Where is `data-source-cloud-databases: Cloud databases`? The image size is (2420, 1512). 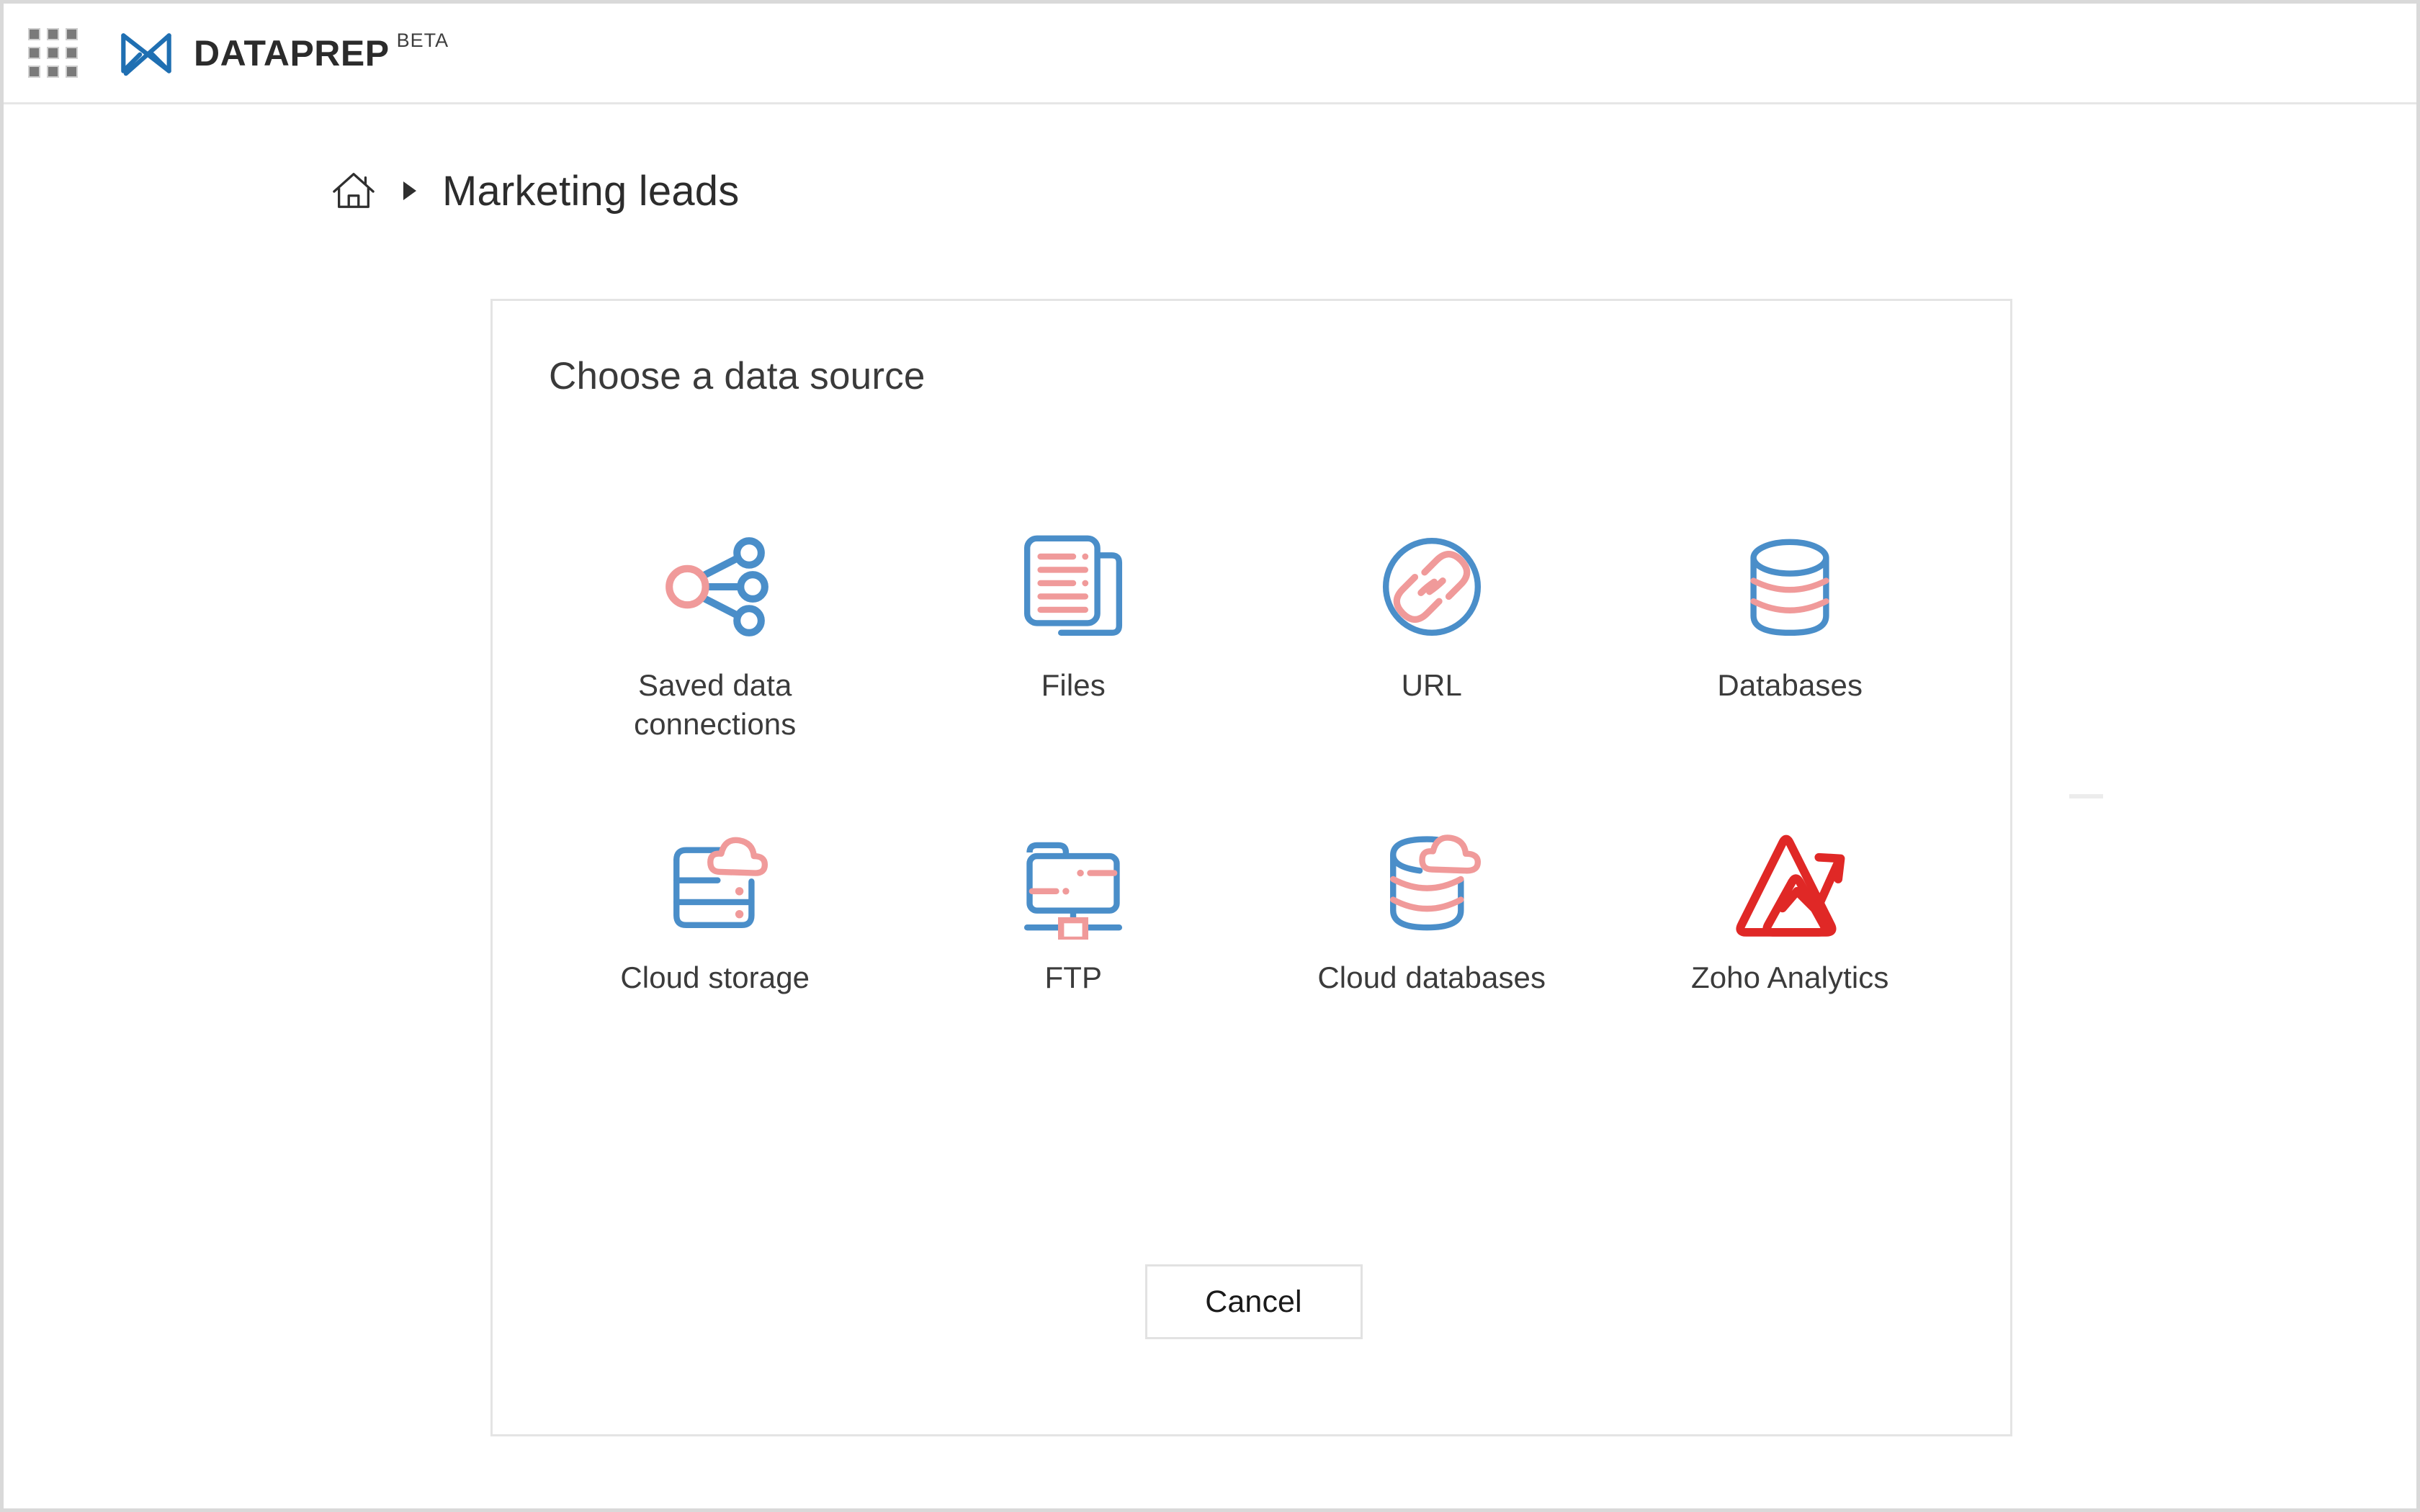
data-source-cloud-databases: Cloud databases is located at coordinates (1431, 908).